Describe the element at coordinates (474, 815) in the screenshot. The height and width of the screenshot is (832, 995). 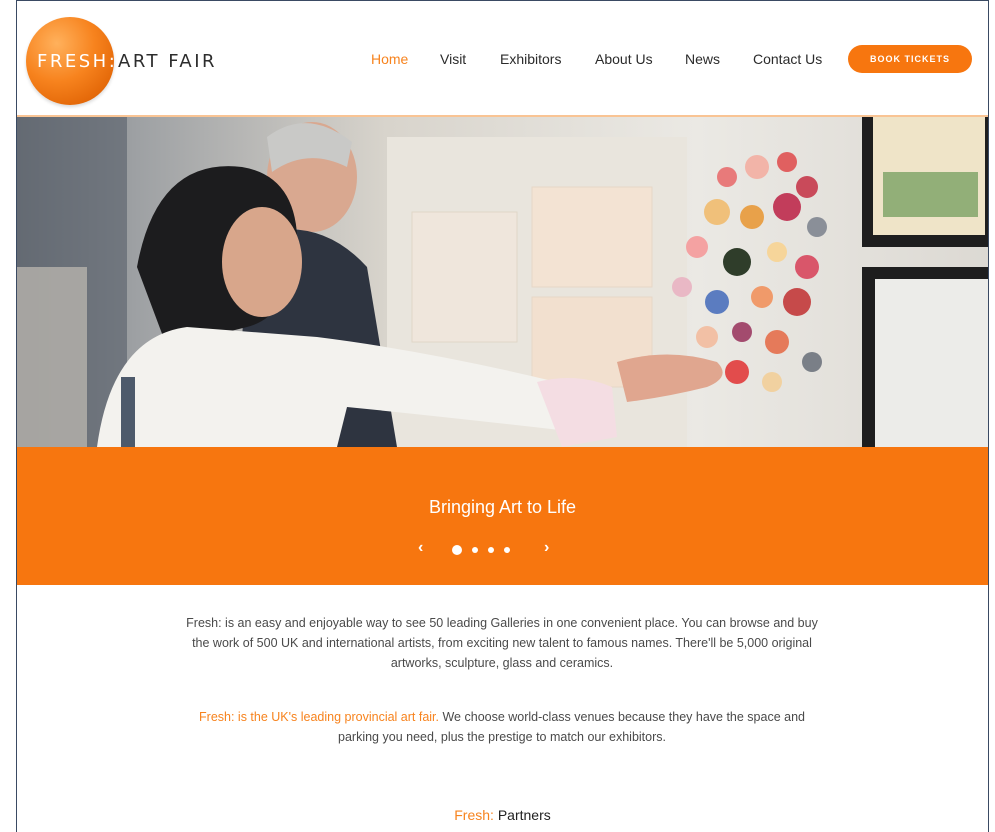
I see `partners-prefix: Fresh:` at that location.